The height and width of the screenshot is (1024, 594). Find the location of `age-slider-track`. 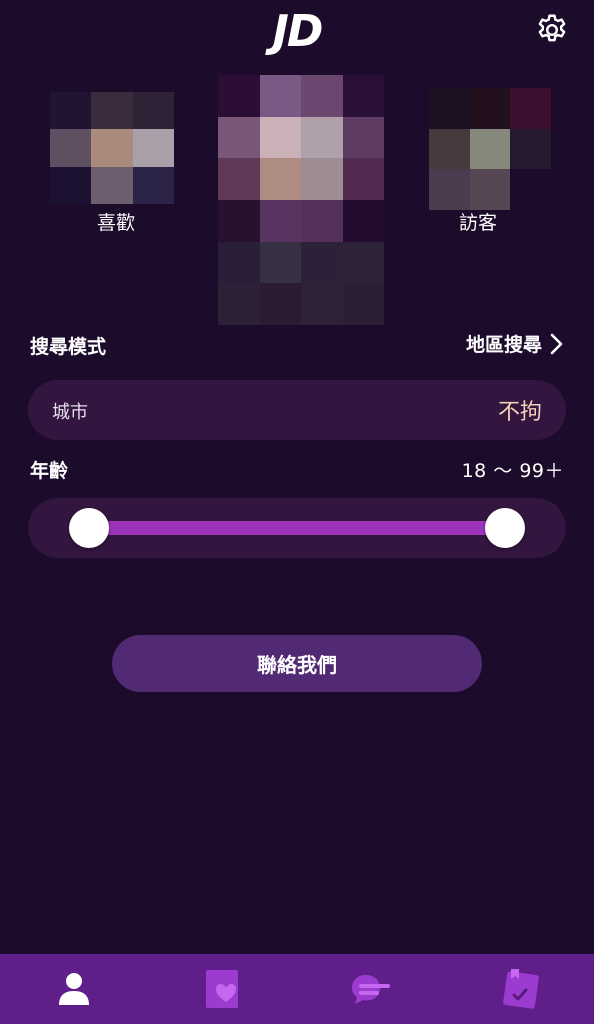

age-slider-track is located at coordinates (297, 528).